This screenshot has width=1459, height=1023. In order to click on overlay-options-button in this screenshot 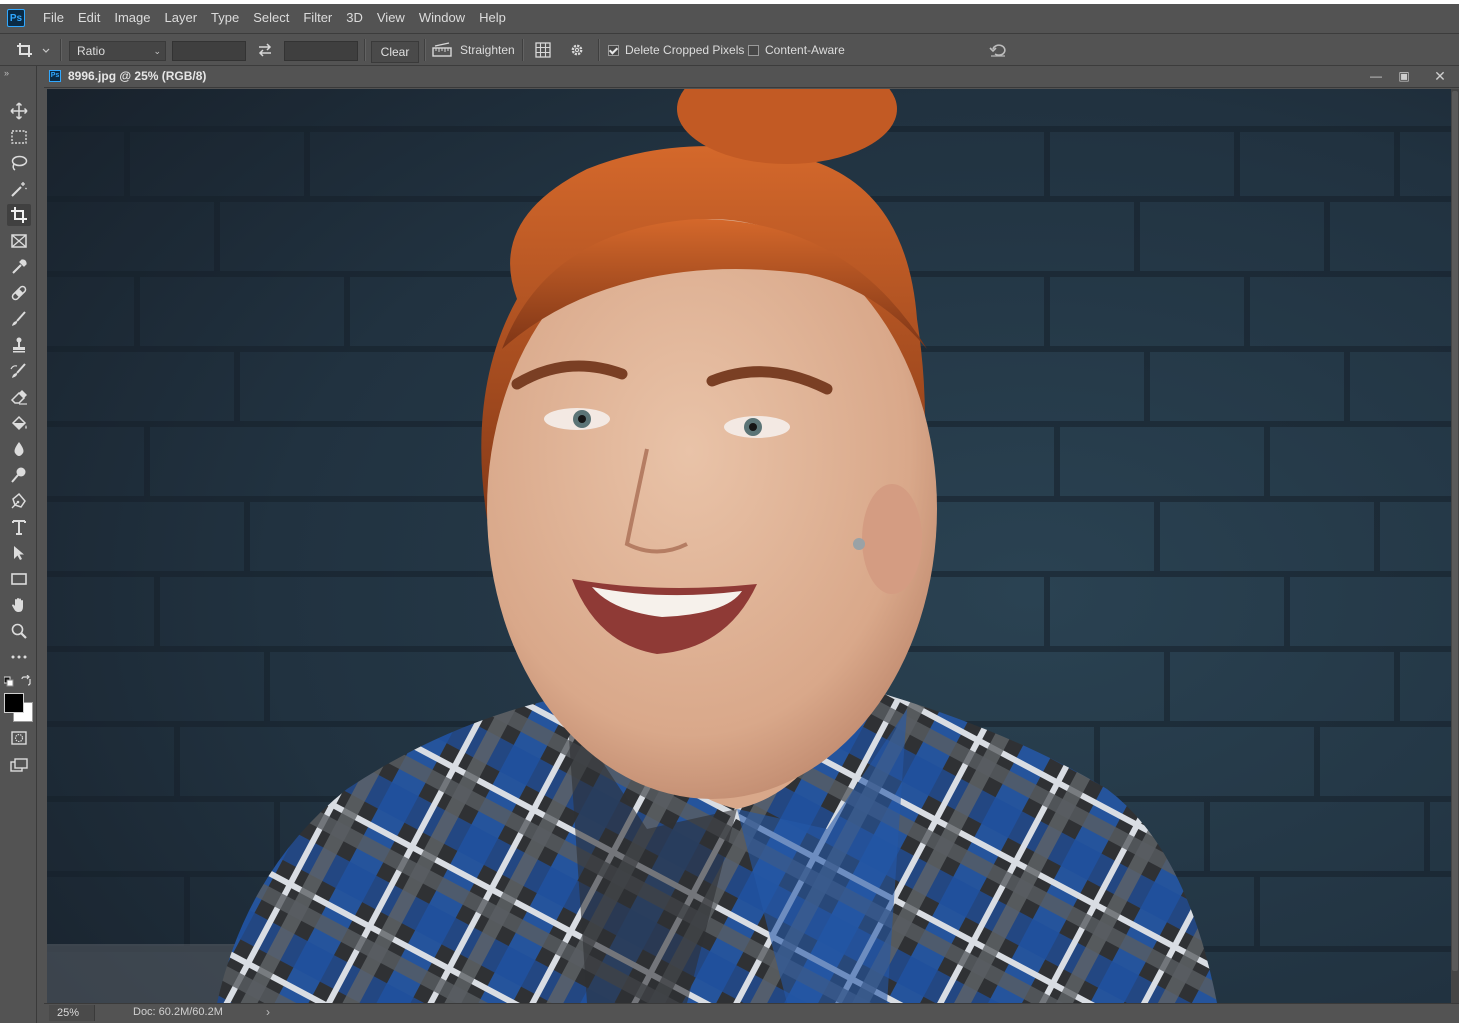, I will do `click(543, 49)`.